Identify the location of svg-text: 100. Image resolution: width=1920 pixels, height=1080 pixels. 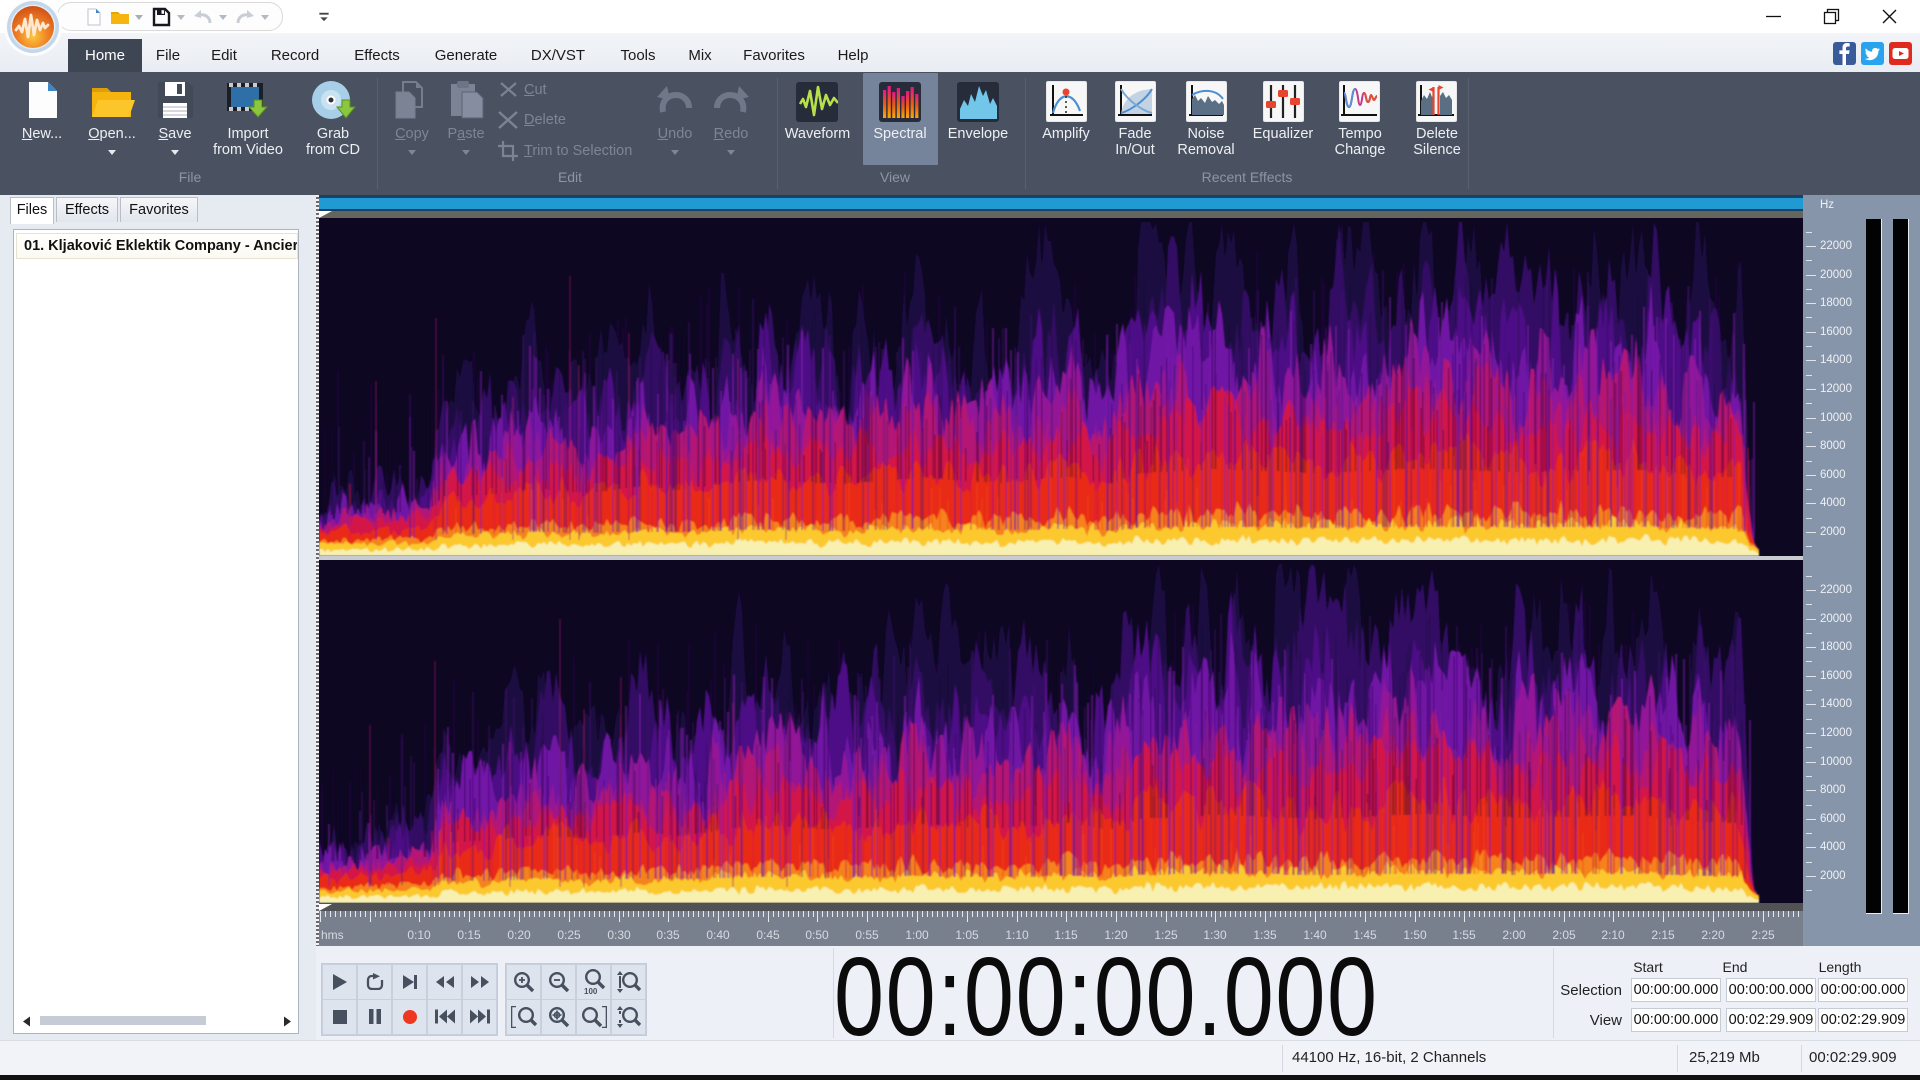
(591, 991).